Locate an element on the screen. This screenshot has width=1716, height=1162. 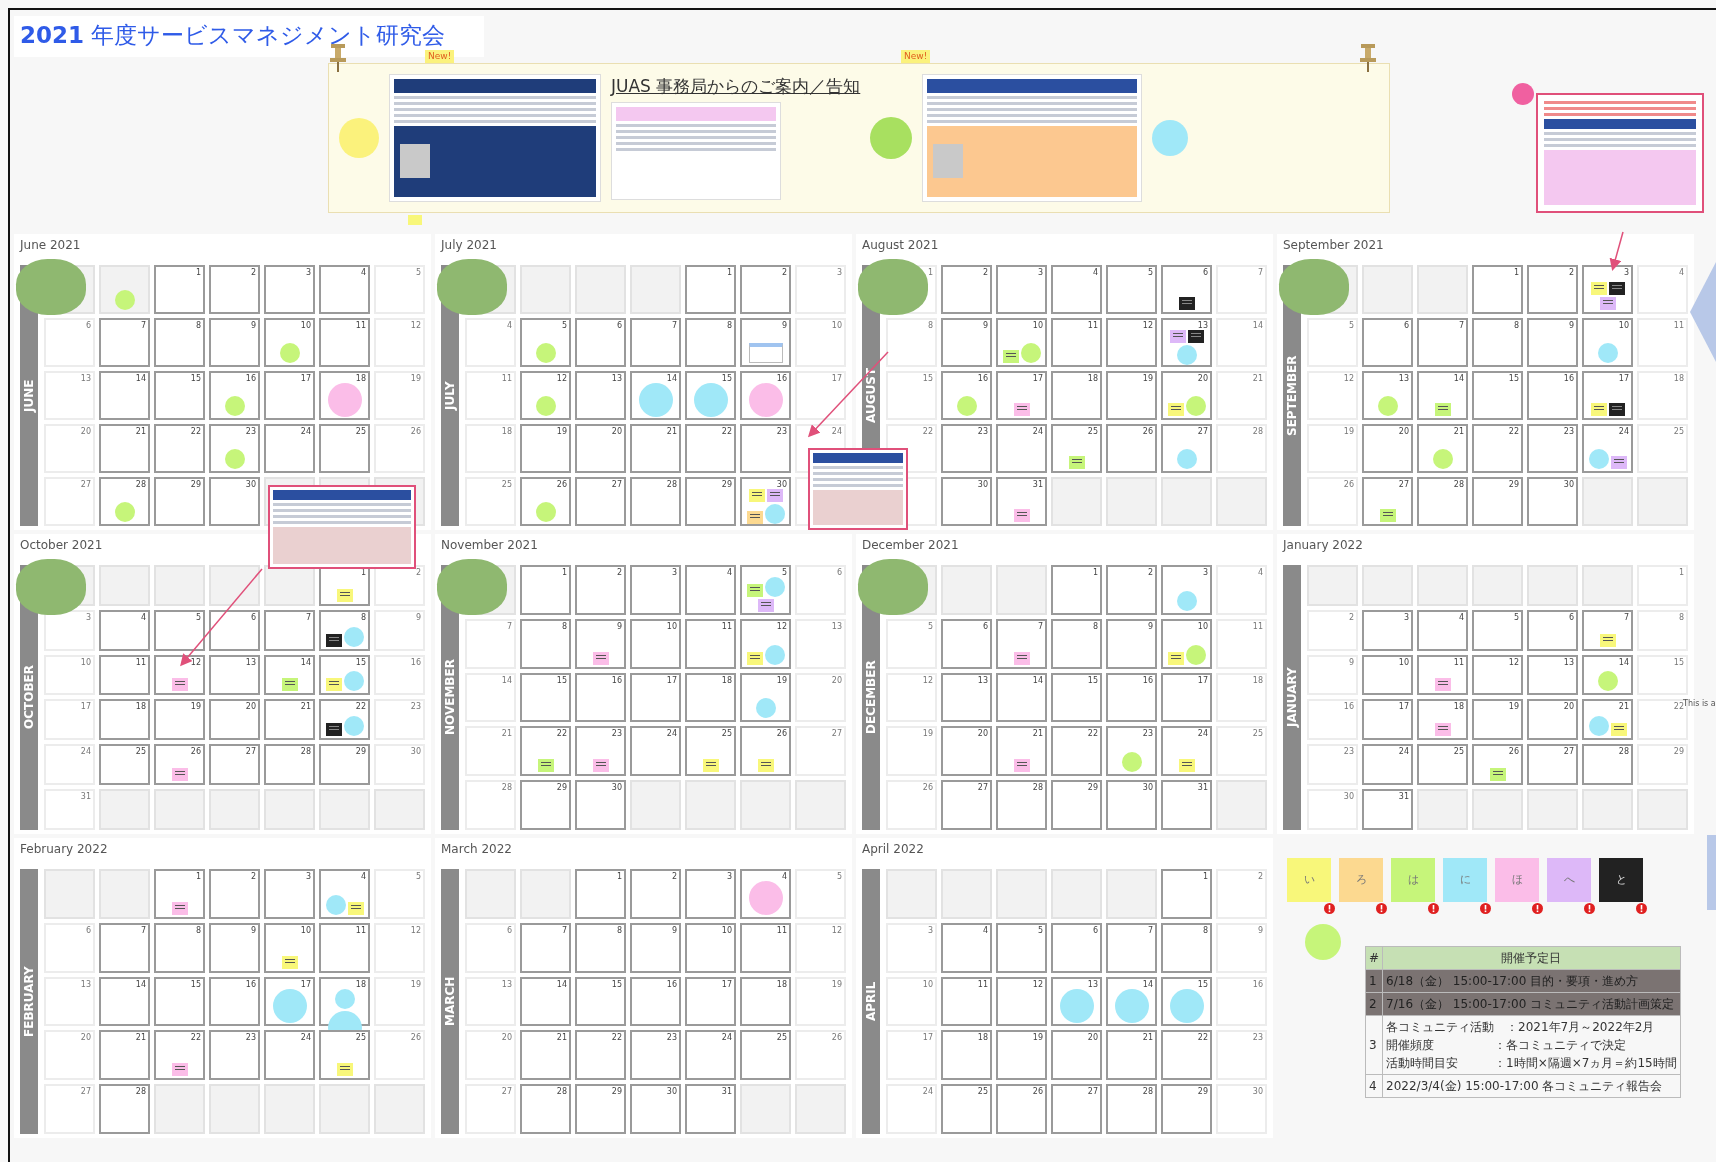
table-cell: 6/18（金） 15:00-17:00 目的・要項・進め方 is located at coordinates (1531, 981).